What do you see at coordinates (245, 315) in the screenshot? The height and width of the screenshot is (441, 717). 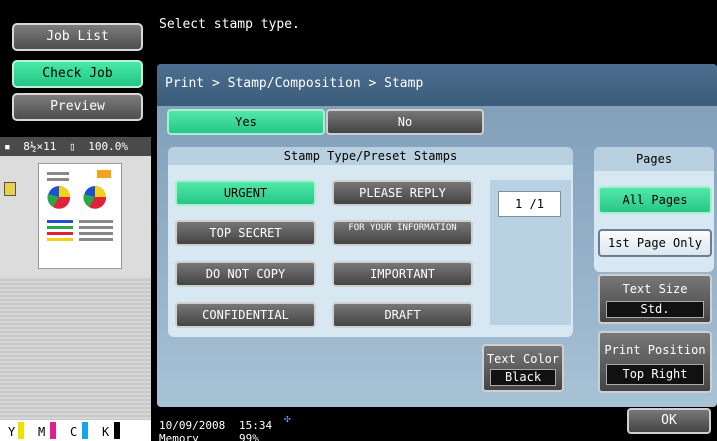 I see `stamp-confidential-button: CONFIDENTIAL` at bounding box center [245, 315].